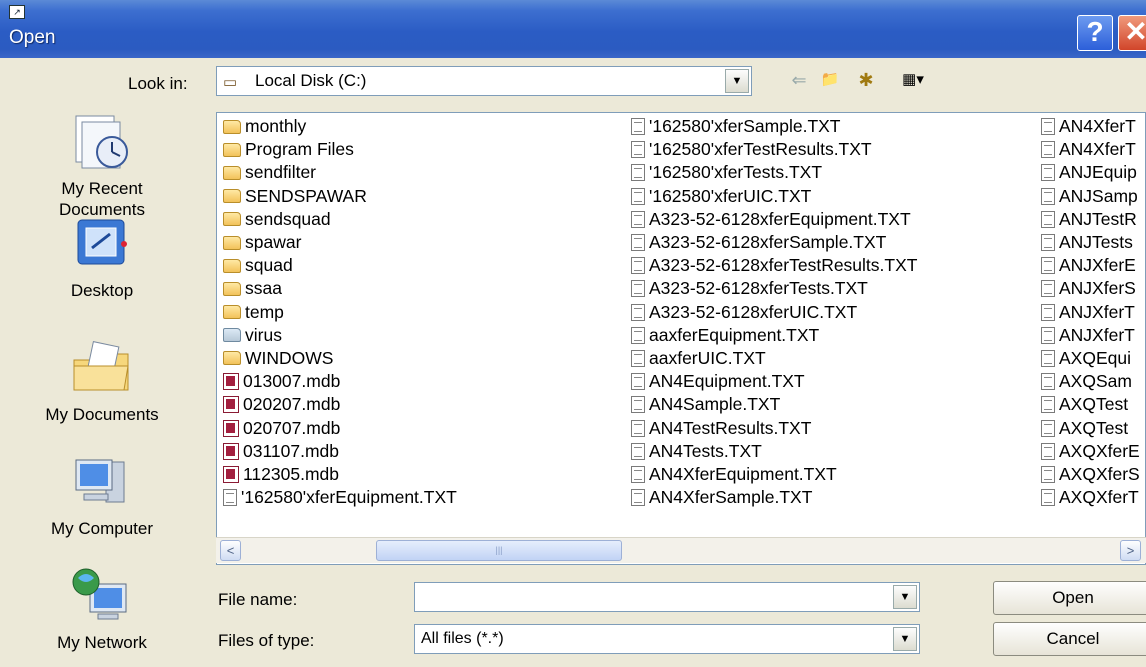  Describe the element at coordinates (774, 358) in the screenshot. I see `file-list-item: aaxferUIC.TXT` at that location.